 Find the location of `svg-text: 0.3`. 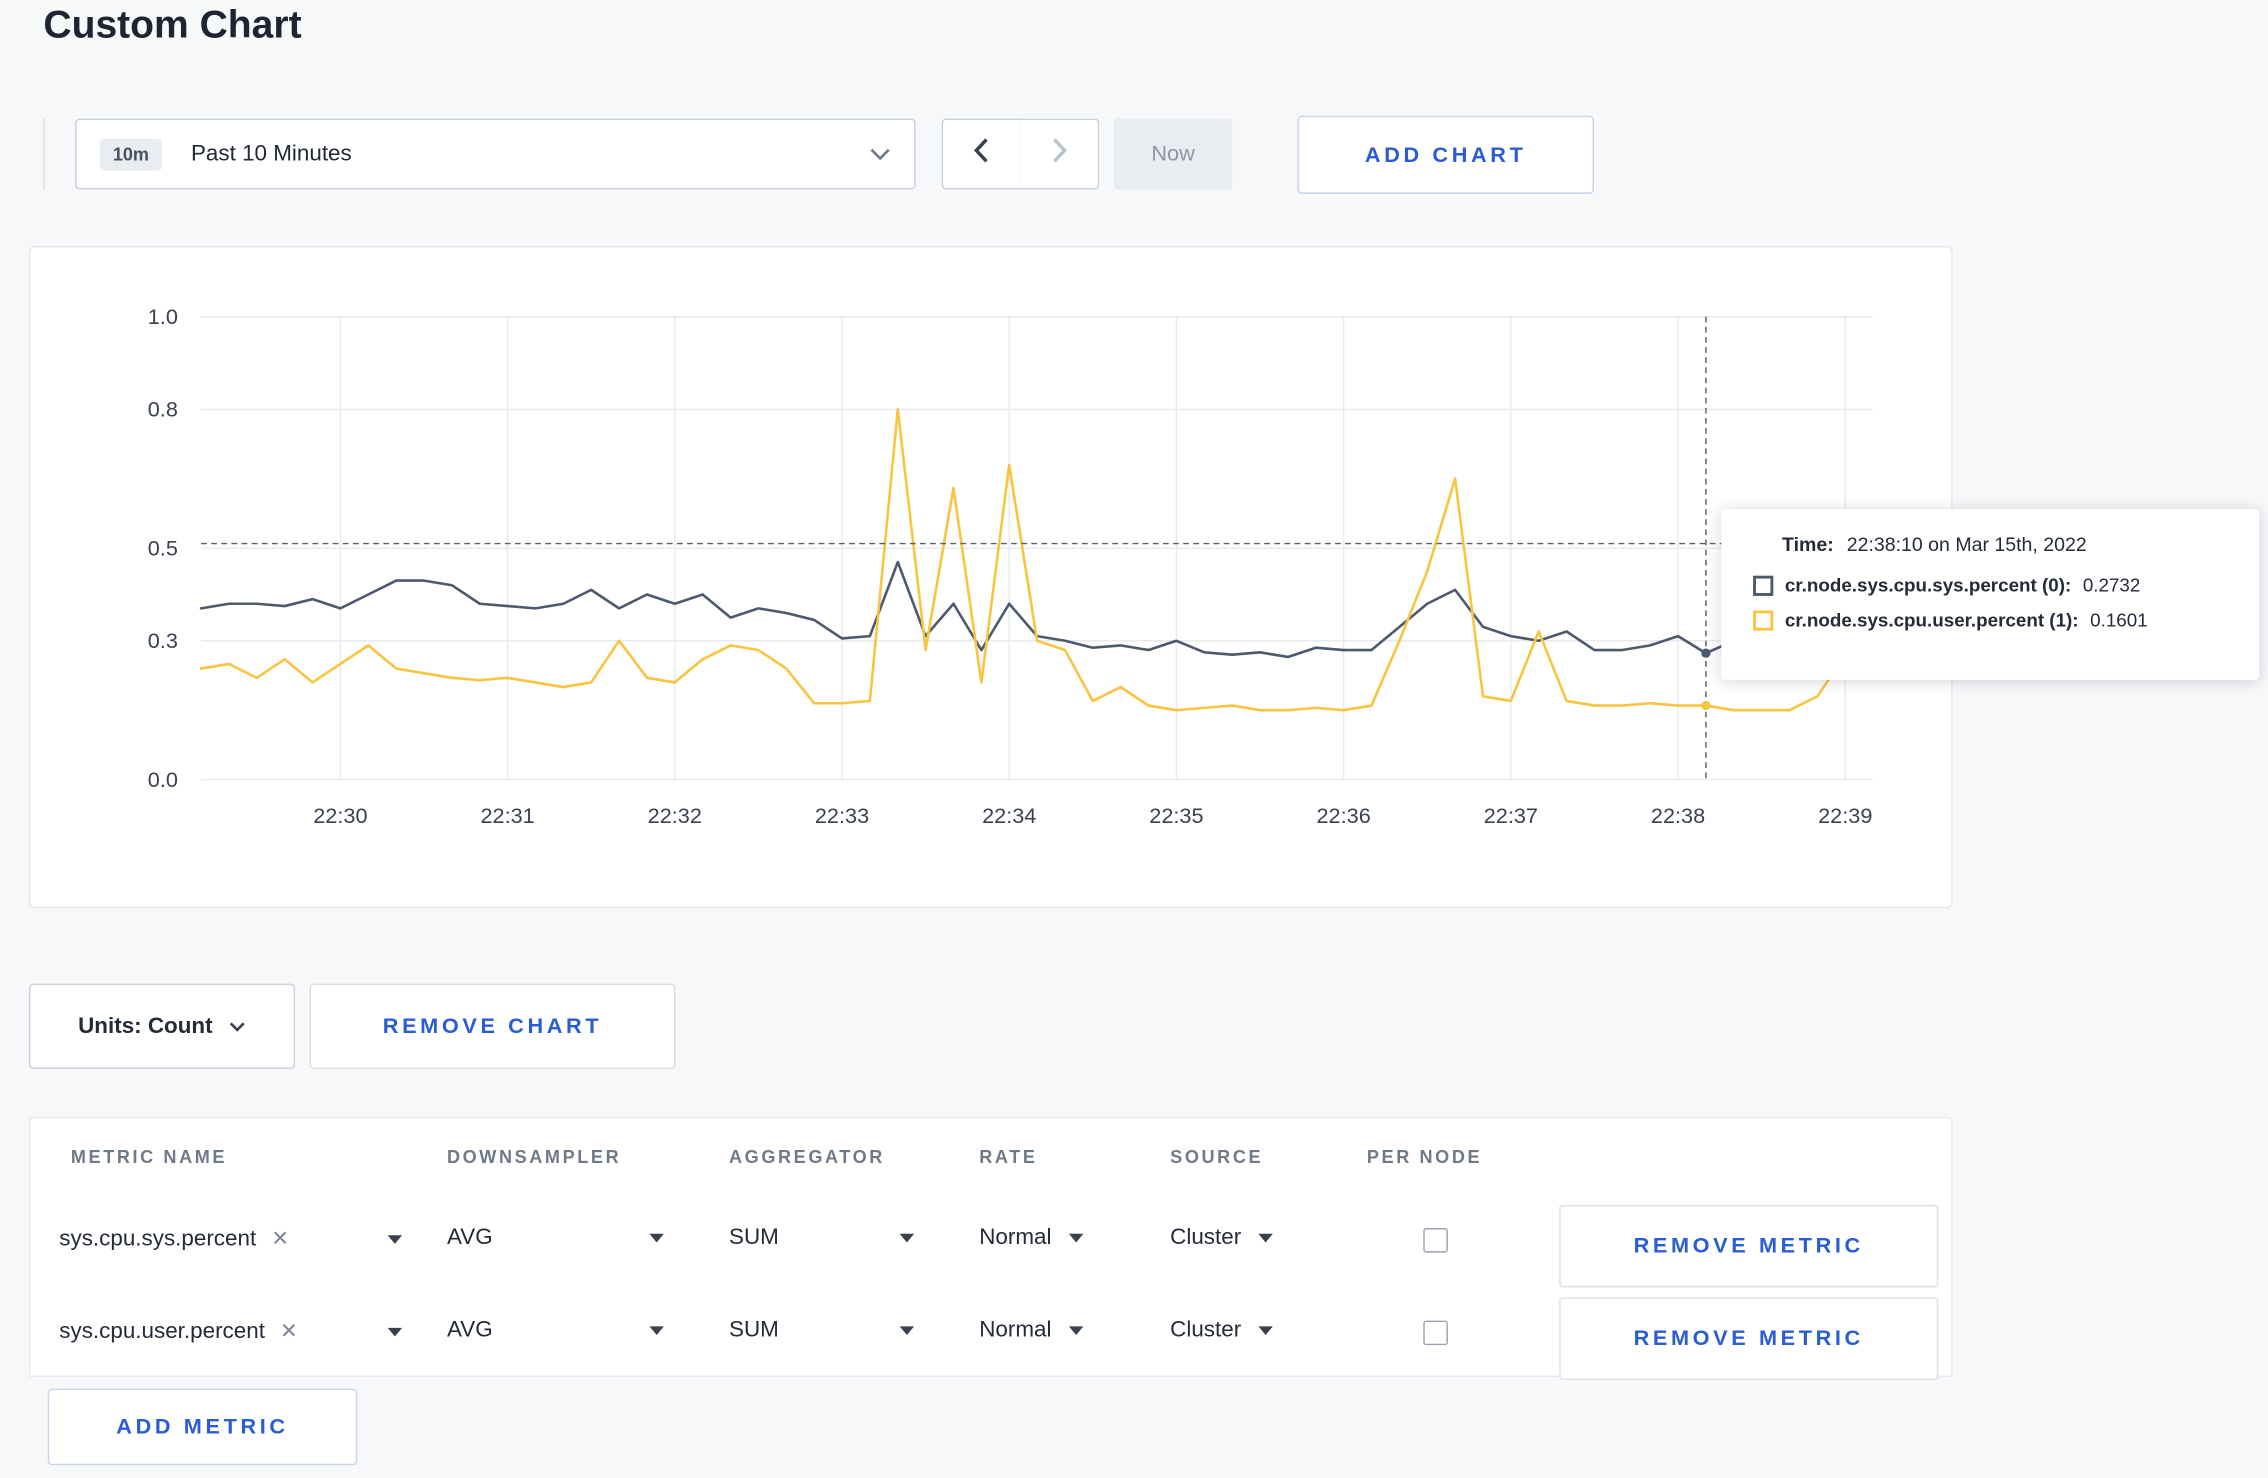

svg-text: 0.3 is located at coordinates (163, 640).